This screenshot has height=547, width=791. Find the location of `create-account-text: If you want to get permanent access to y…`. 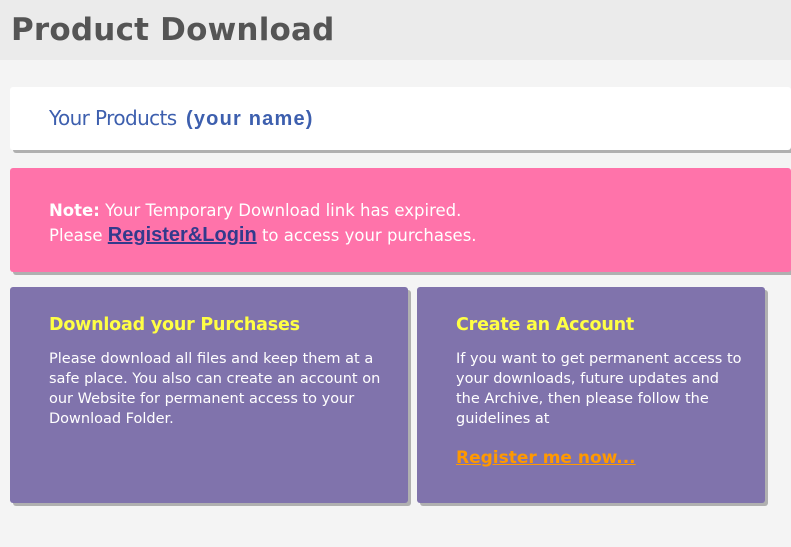

create-account-text: If you want to get permanent access to y… is located at coordinates (599, 389).